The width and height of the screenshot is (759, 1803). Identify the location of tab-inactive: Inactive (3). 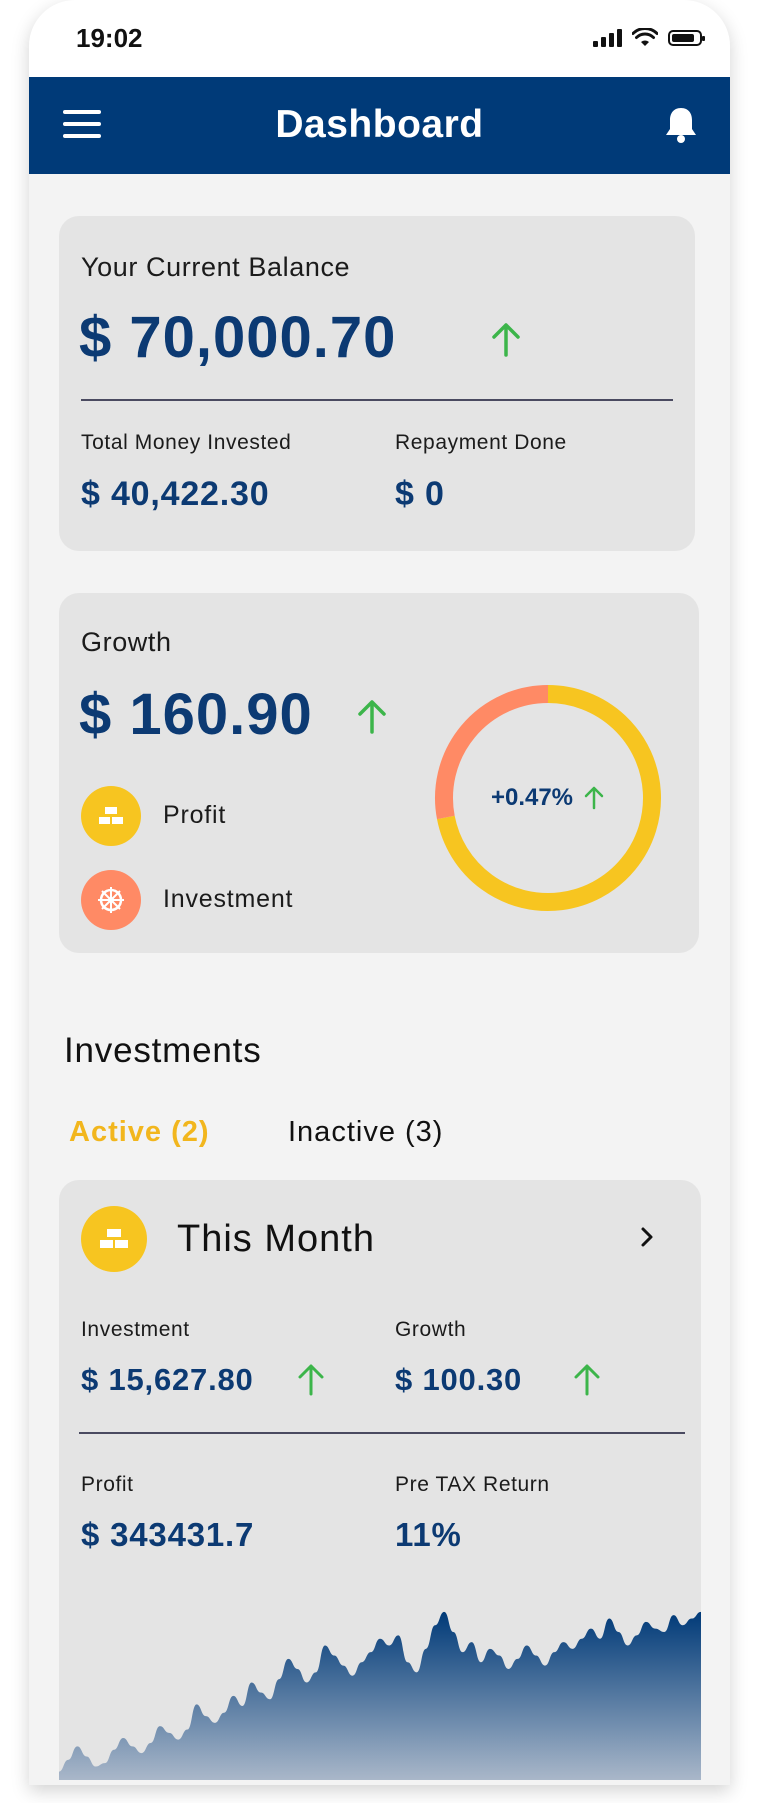
(365, 1132).